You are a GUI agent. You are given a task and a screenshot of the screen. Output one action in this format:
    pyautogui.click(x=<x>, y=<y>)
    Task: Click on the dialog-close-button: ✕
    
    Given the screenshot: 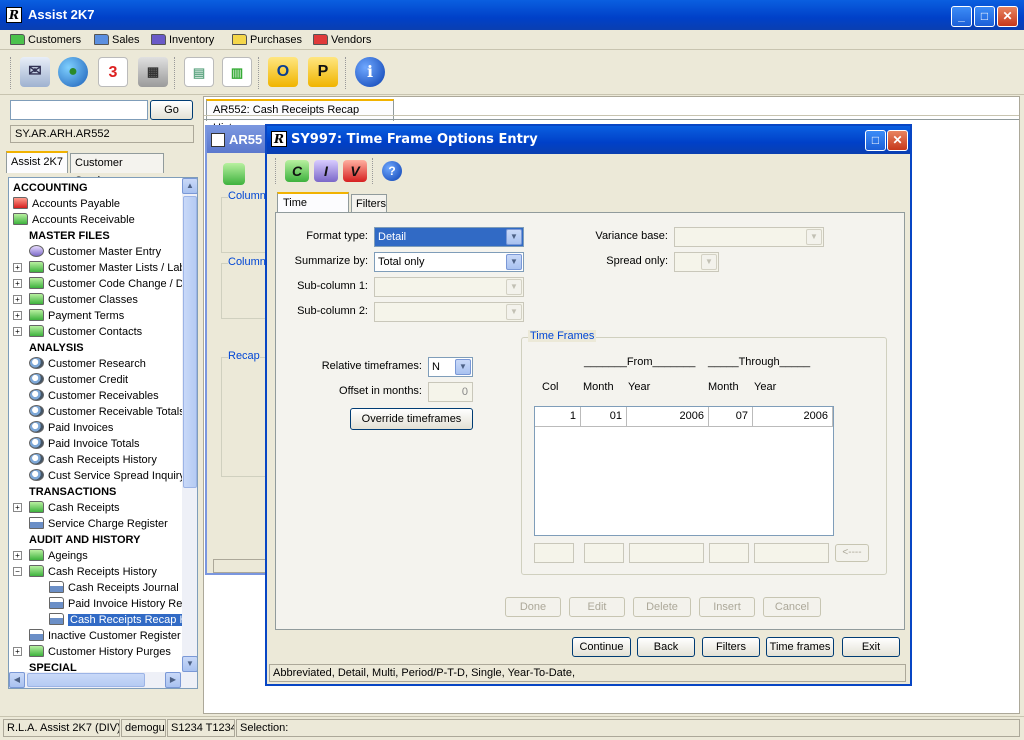 What is the action you would take?
    pyautogui.click(x=897, y=140)
    